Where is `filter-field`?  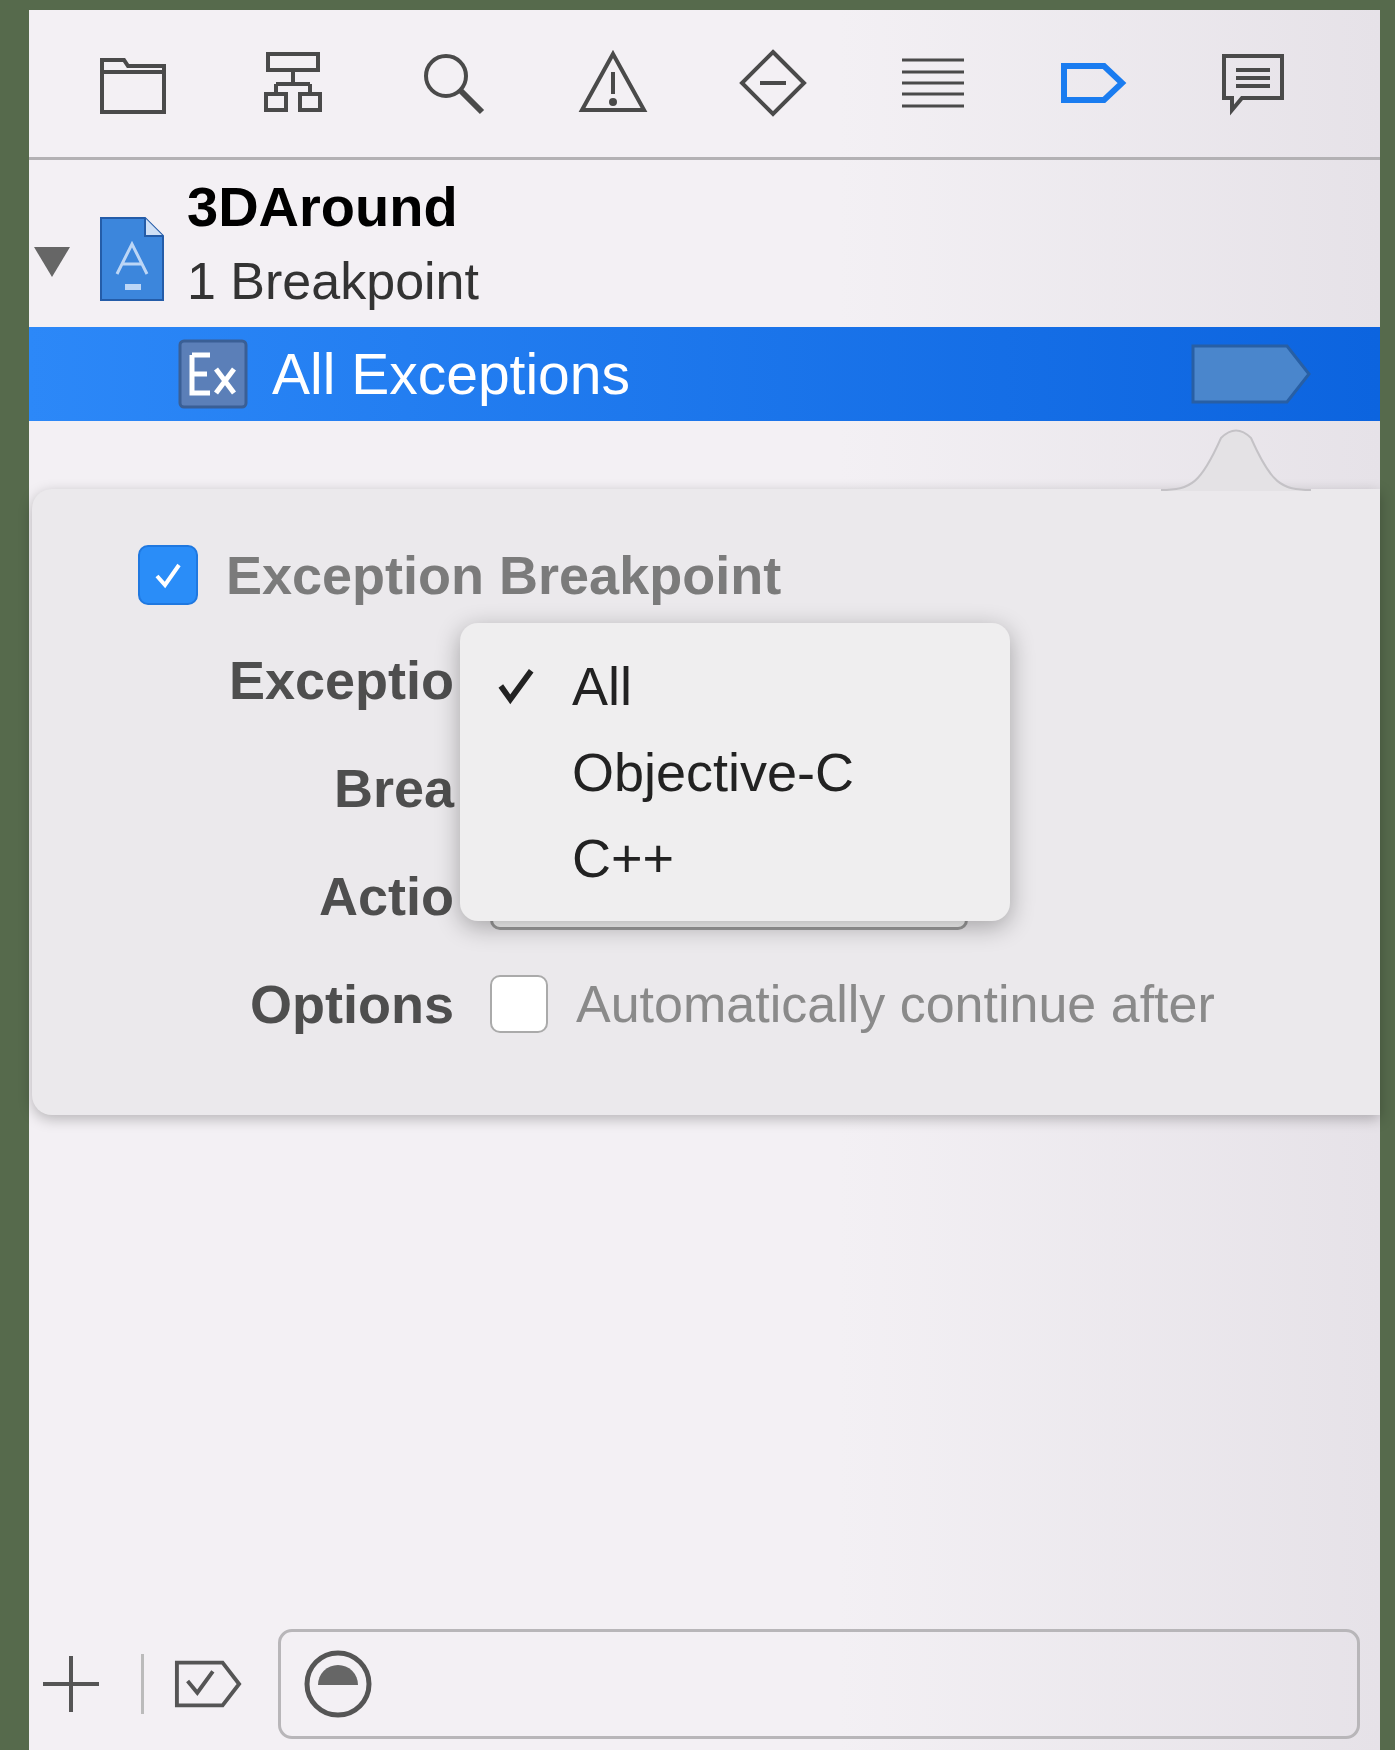
filter-field is located at coordinates (819, 1684).